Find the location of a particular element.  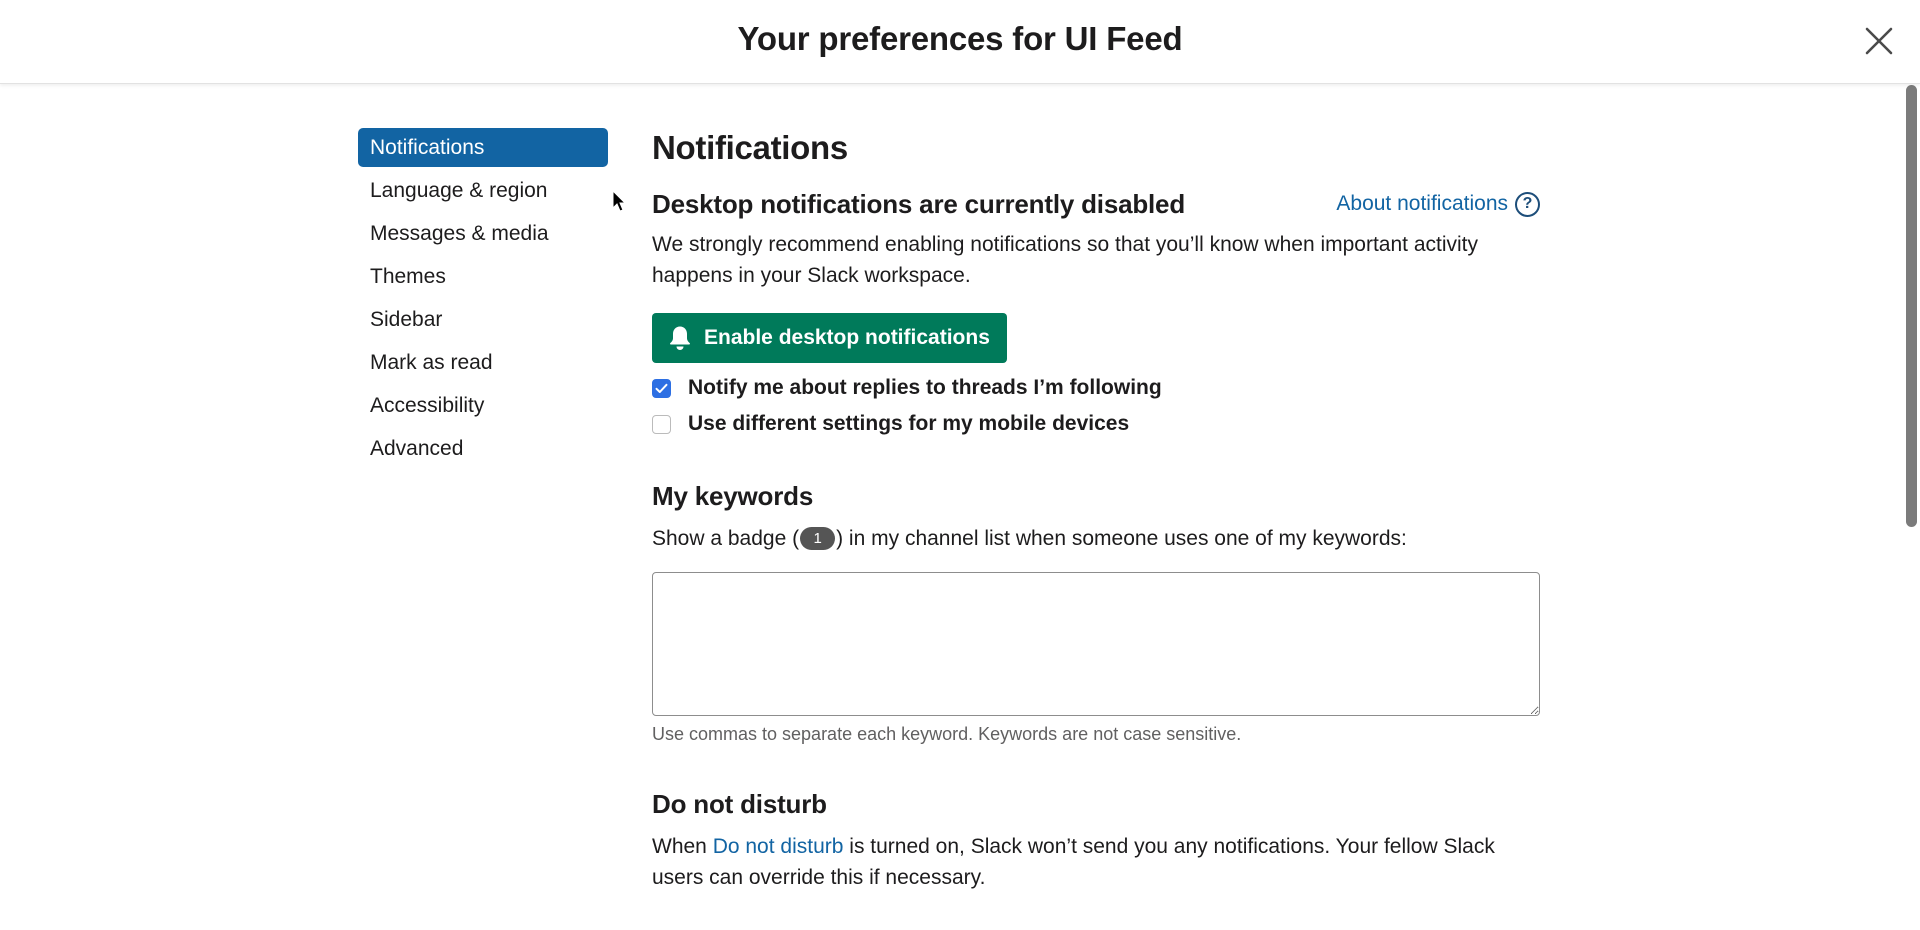

enable-desktop-notifications-button: Enable desktop notifications is located at coordinates (829, 338).